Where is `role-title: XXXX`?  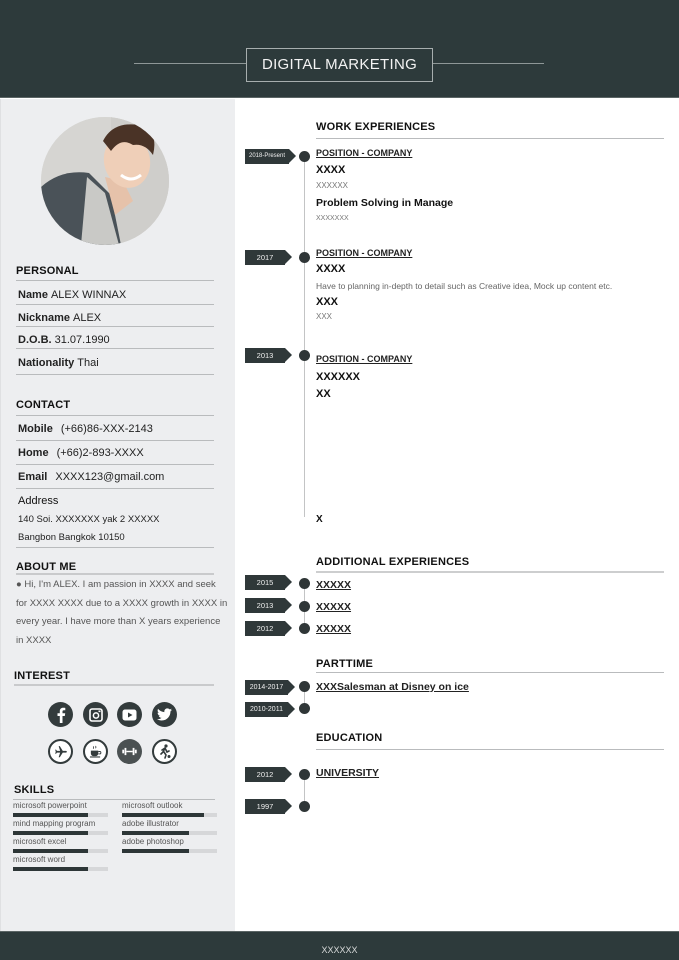 role-title: XXXX is located at coordinates (331, 269).